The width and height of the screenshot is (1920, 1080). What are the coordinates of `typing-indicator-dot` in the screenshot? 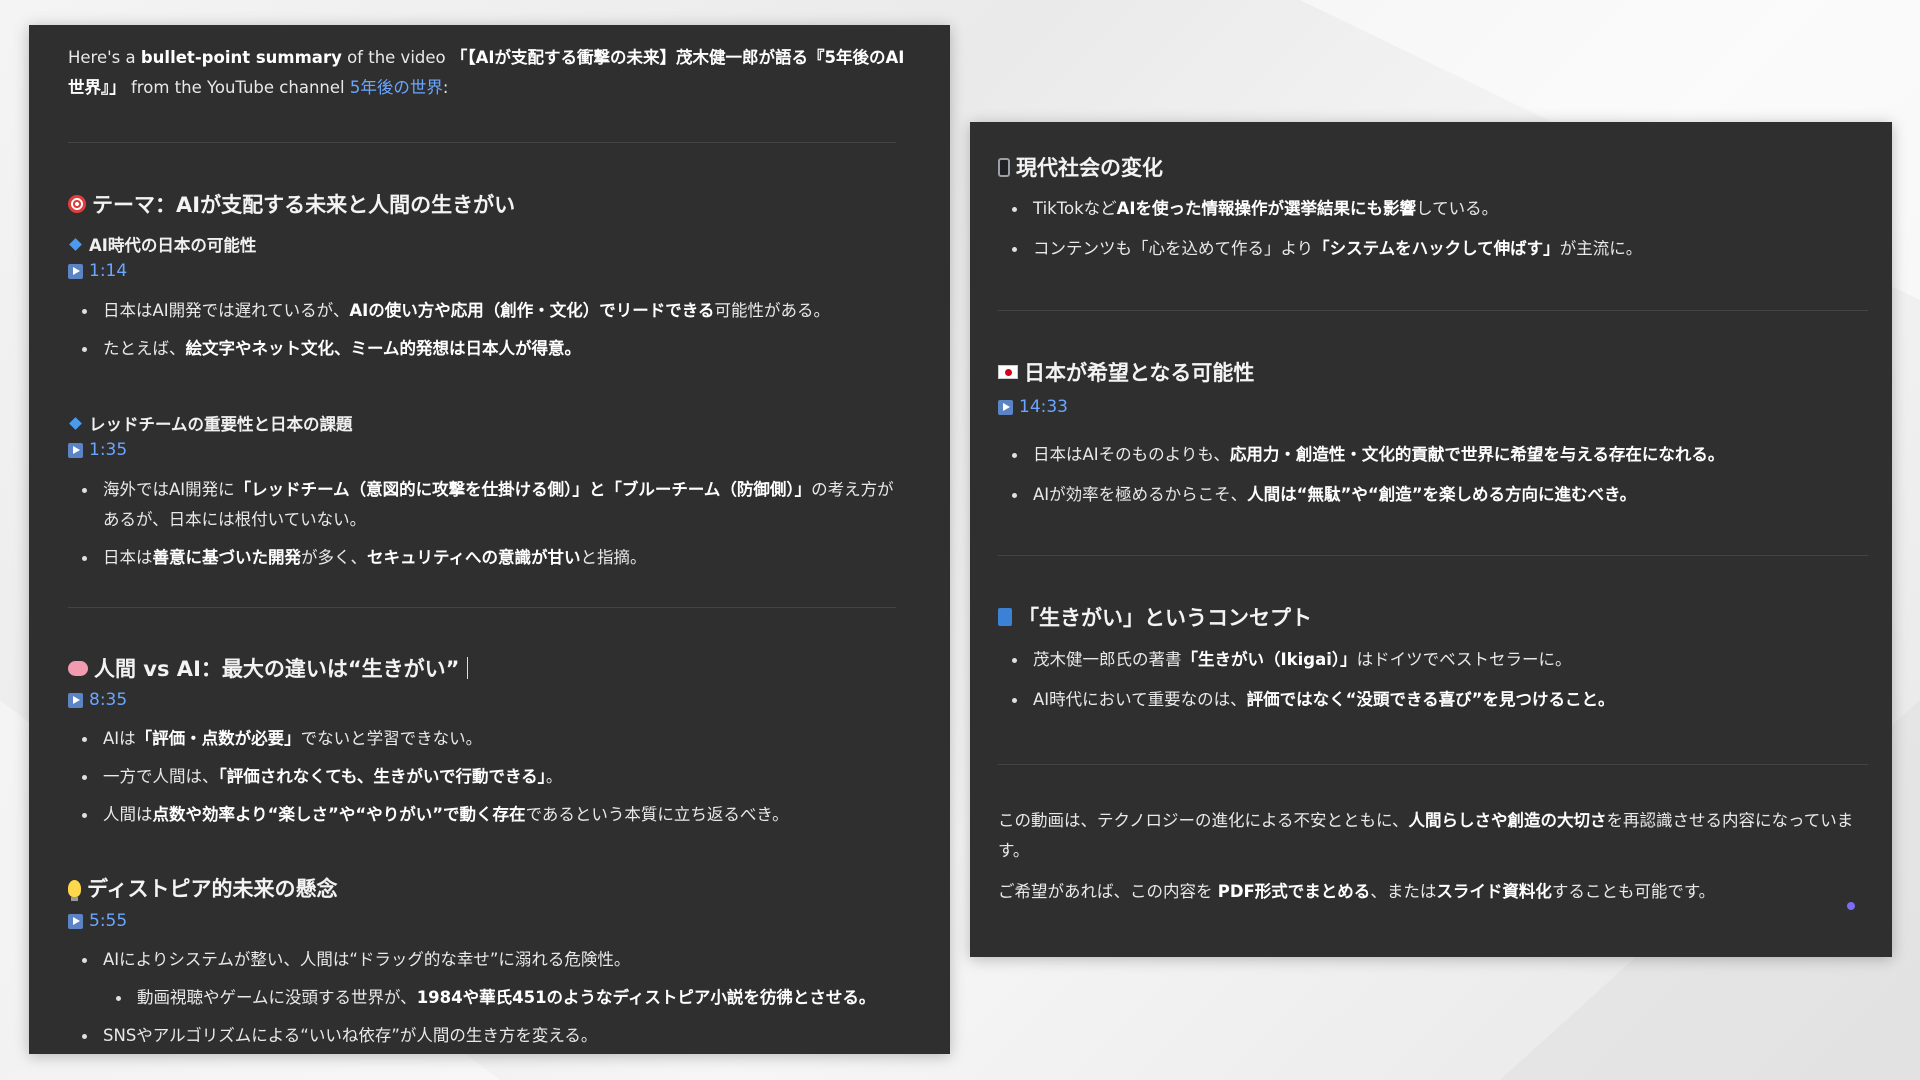 It's located at (1851, 906).